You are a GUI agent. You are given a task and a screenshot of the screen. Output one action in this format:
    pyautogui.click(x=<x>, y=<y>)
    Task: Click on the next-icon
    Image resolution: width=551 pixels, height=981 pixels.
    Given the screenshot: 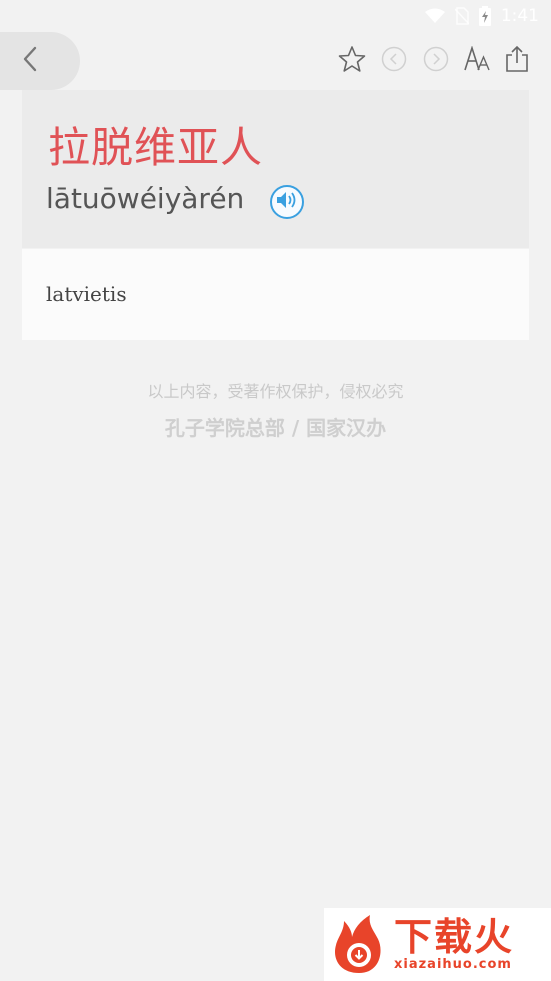 What is the action you would take?
    pyautogui.click(x=436, y=61)
    